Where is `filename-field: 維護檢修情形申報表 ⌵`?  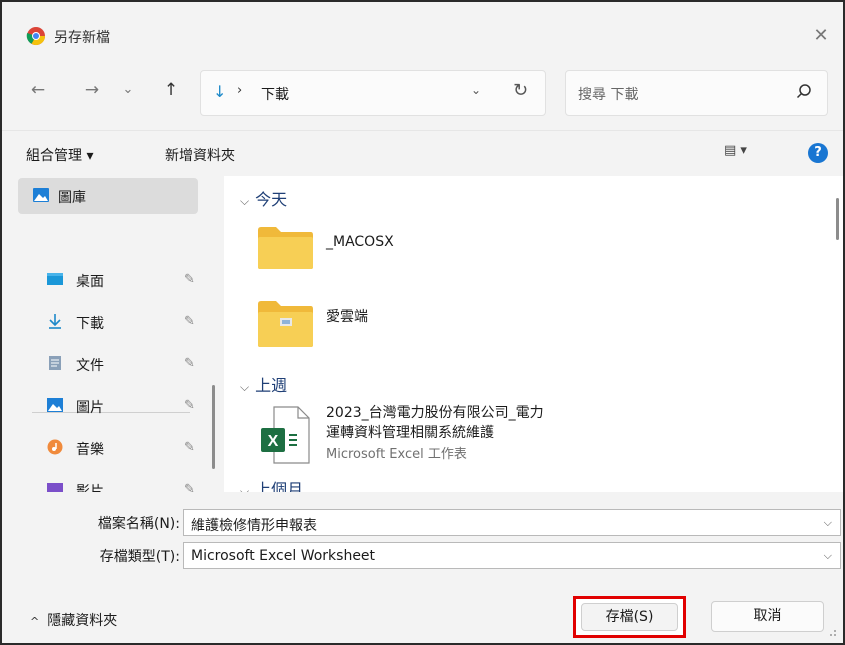 filename-field: 維護檢修情形申報表 ⌵ is located at coordinates (512, 522).